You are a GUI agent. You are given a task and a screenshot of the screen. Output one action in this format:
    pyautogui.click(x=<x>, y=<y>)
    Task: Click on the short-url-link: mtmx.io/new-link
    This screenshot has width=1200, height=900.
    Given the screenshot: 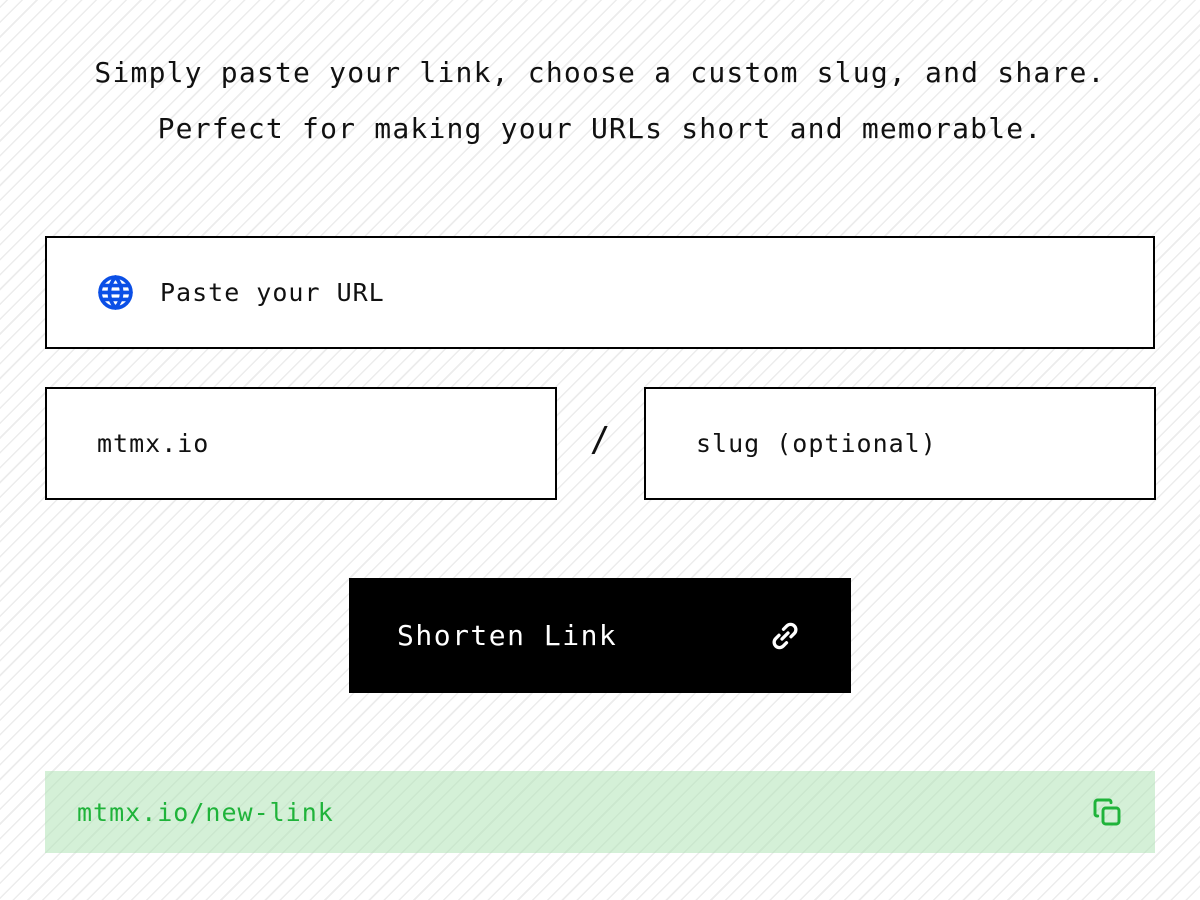 What is the action you would take?
    pyautogui.click(x=205, y=812)
    